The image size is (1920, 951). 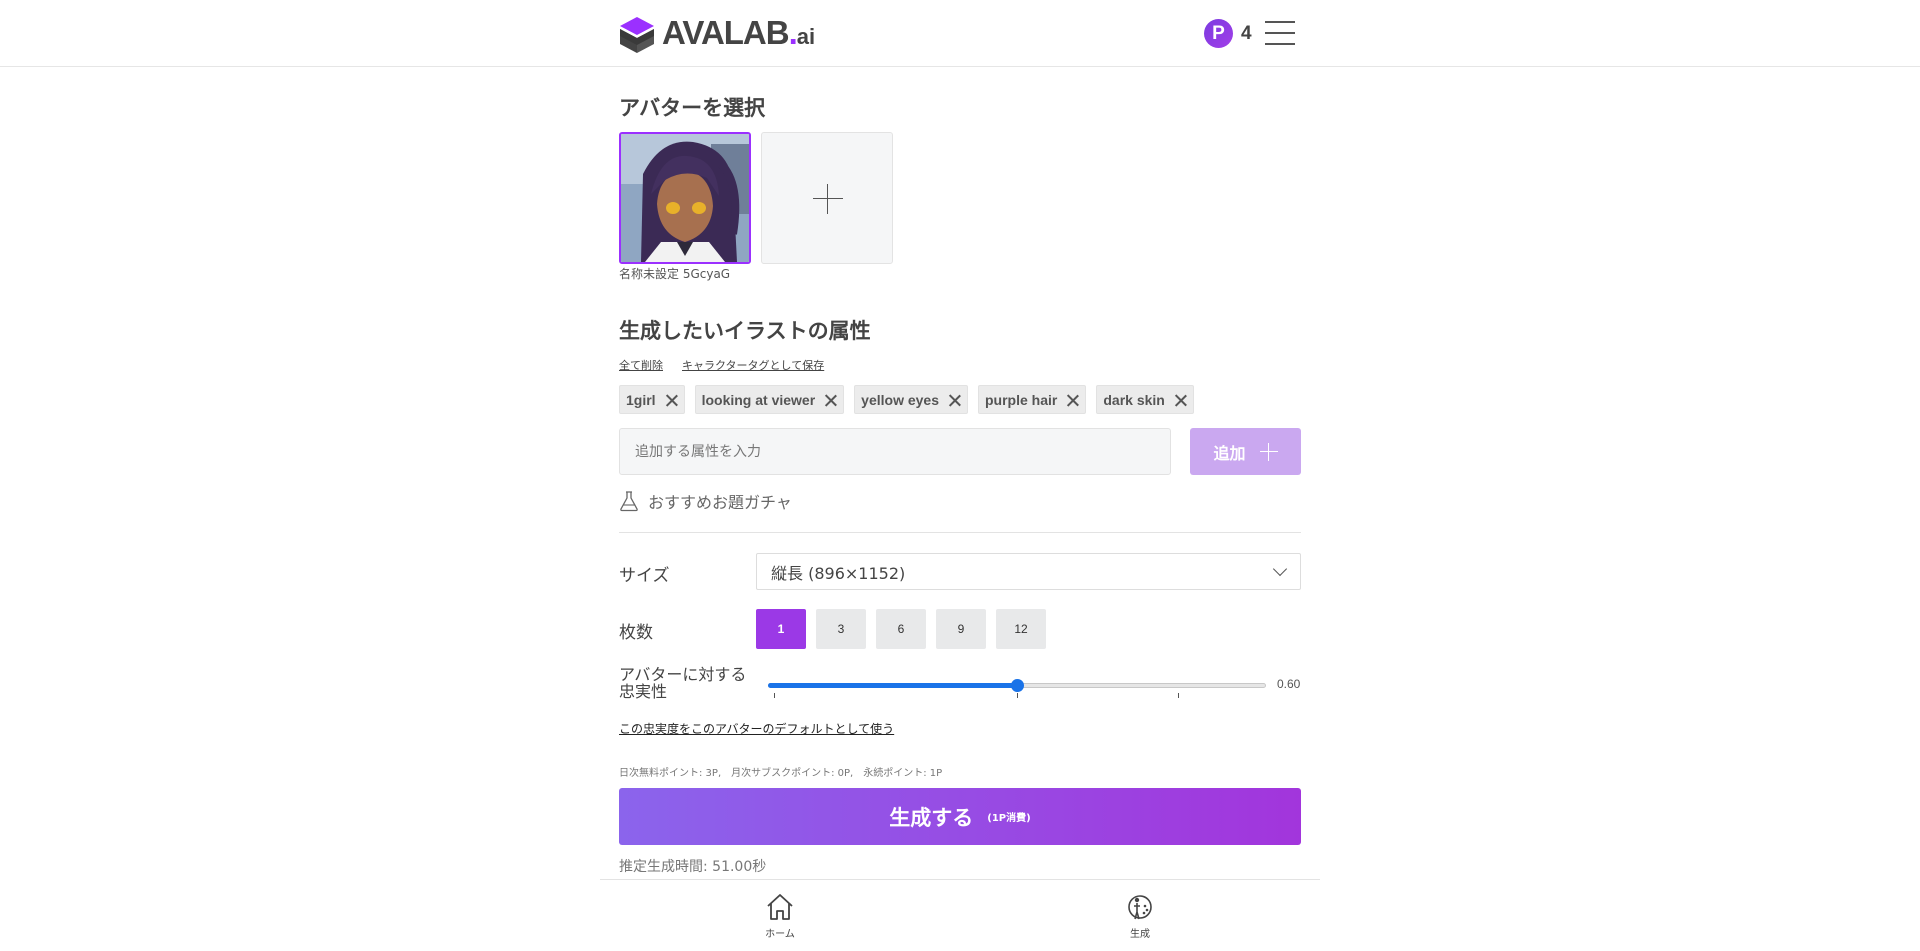 What do you see at coordinates (739, 32) in the screenshot?
I see `logo-text: AVALAB.ai` at bounding box center [739, 32].